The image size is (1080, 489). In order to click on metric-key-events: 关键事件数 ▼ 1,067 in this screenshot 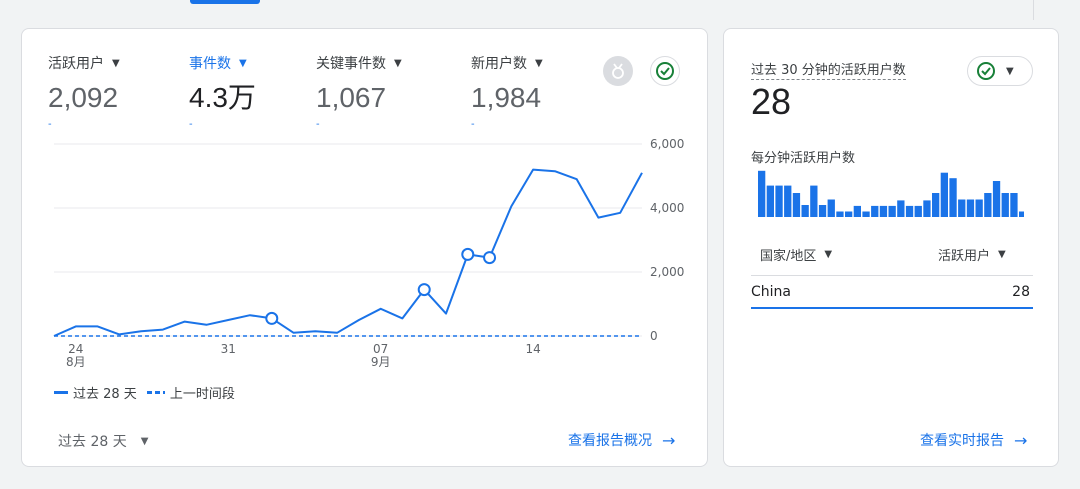, I will do `click(359, 84)`.